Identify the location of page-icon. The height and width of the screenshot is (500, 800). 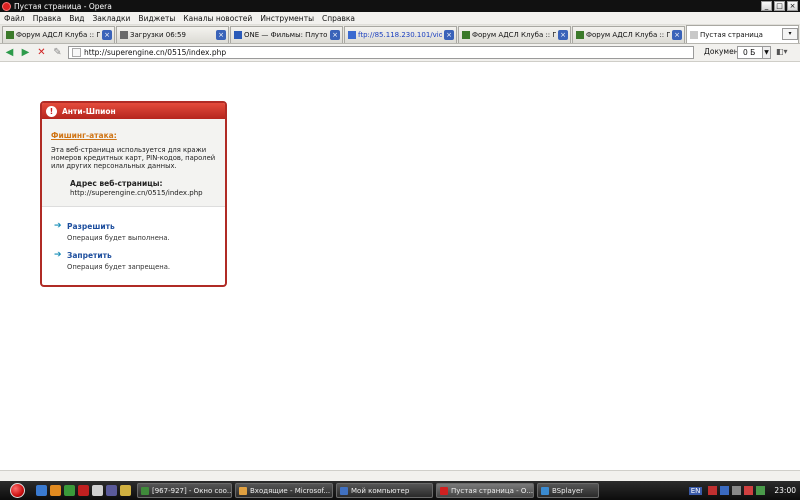
(76, 52).